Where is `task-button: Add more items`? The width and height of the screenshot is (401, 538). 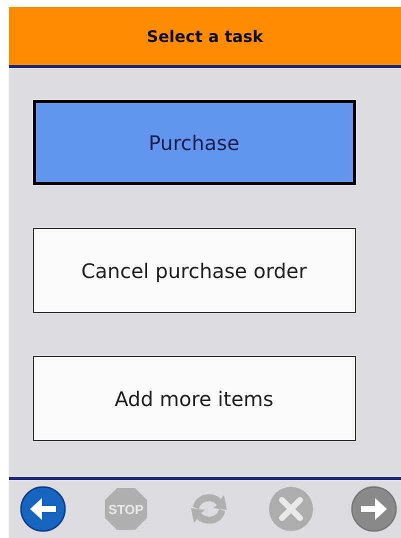
task-button: Add more items is located at coordinates (194, 398).